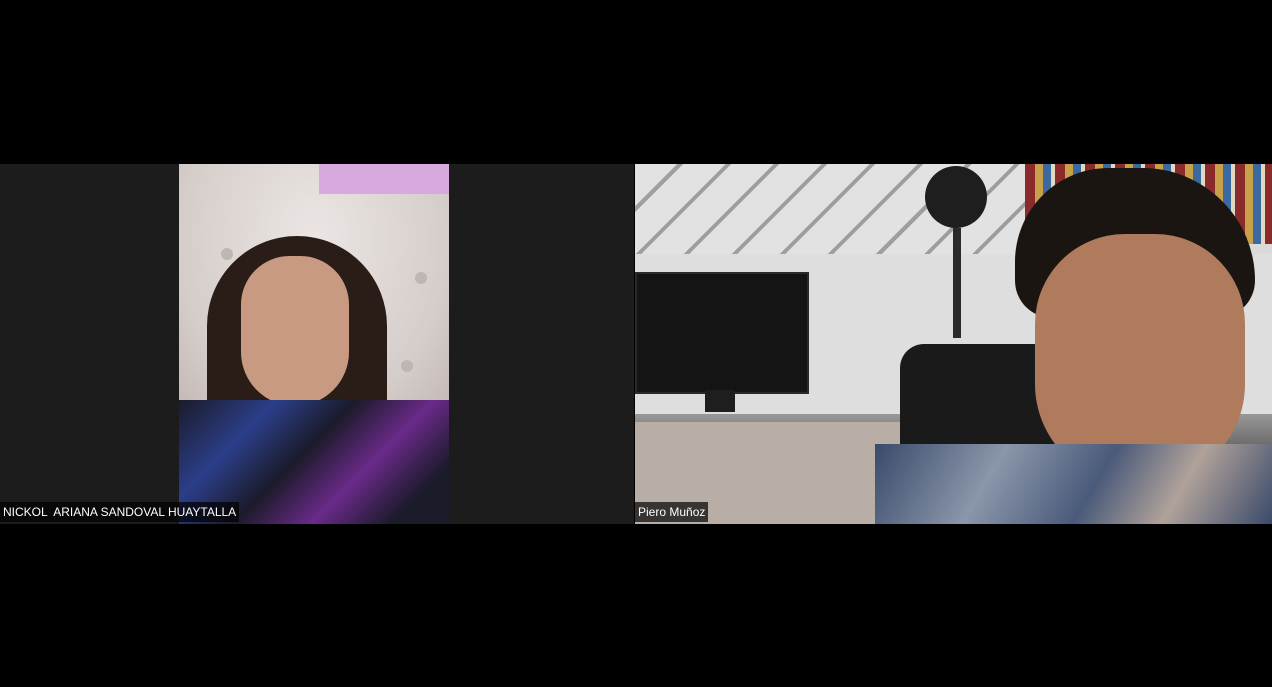 Image resolution: width=1272 pixels, height=687 pixels. What do you see at coordinates (672, 512) in the screenshot?
I see `participant-name-label: Piero Muñoz` at bounding box center [672, 512].